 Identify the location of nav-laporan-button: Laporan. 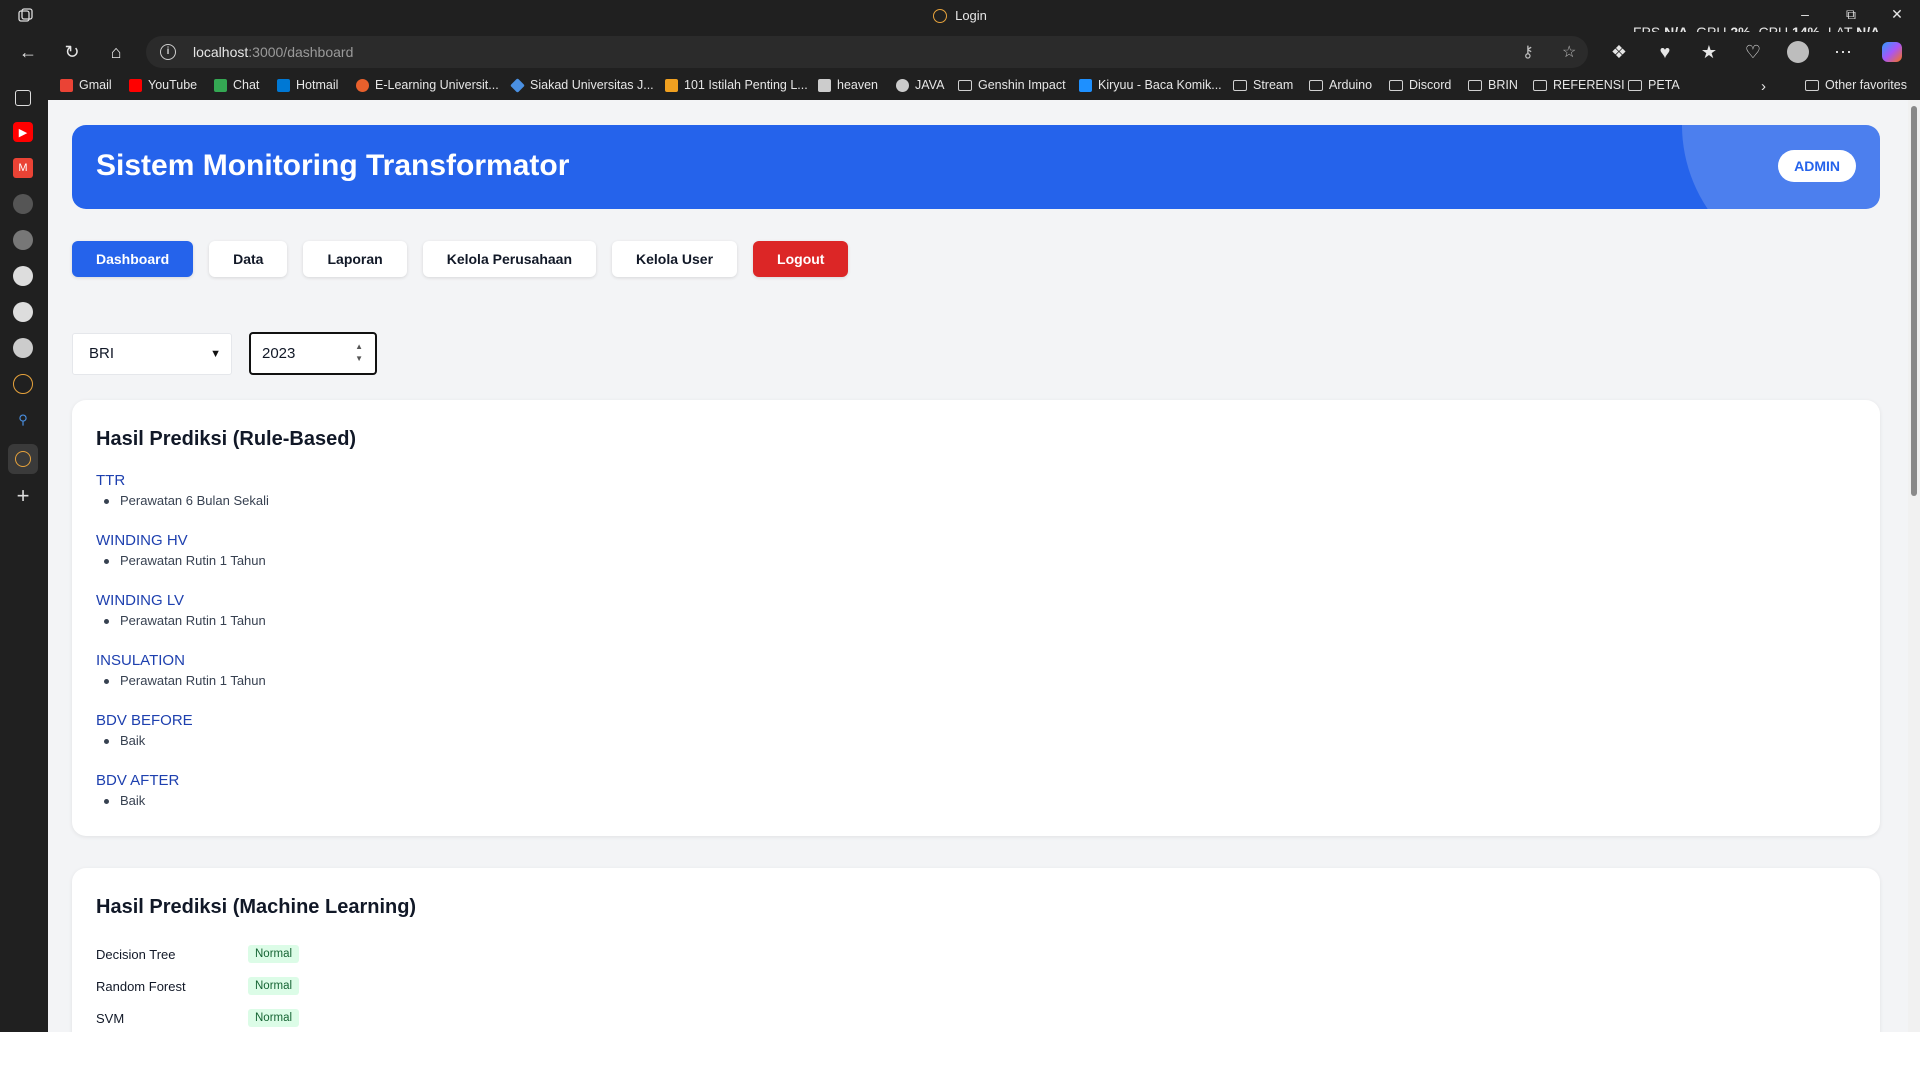
(355, 259).